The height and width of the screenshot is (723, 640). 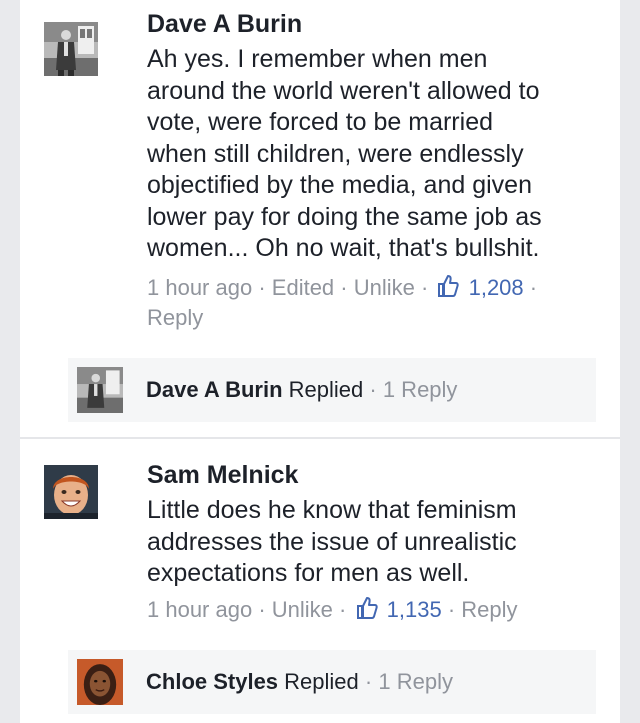 What do you see at coordinates (320, 122) in the screenshot?
I see `comment-line: vote, were forced to be married` at bounding box center [320, 122].